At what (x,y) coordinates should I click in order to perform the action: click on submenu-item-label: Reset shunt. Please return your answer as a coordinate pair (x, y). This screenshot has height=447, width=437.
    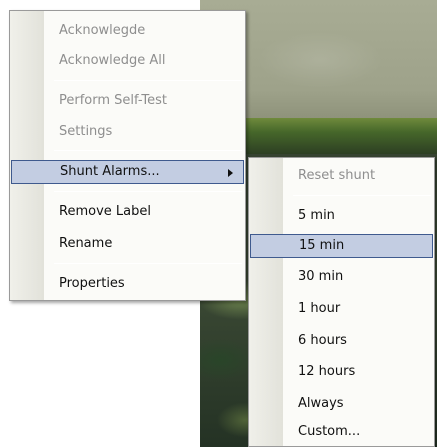
    Looking at the image, I should click on (337, 175).